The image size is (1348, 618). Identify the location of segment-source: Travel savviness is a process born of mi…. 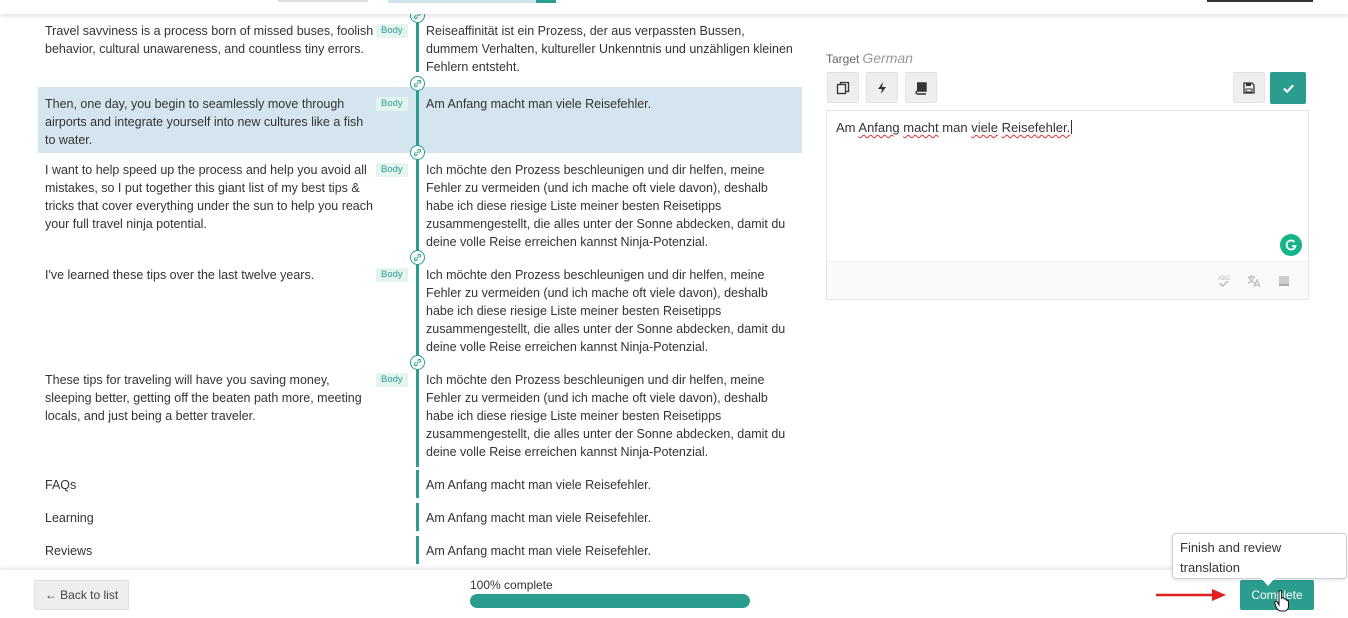
(209, 40).